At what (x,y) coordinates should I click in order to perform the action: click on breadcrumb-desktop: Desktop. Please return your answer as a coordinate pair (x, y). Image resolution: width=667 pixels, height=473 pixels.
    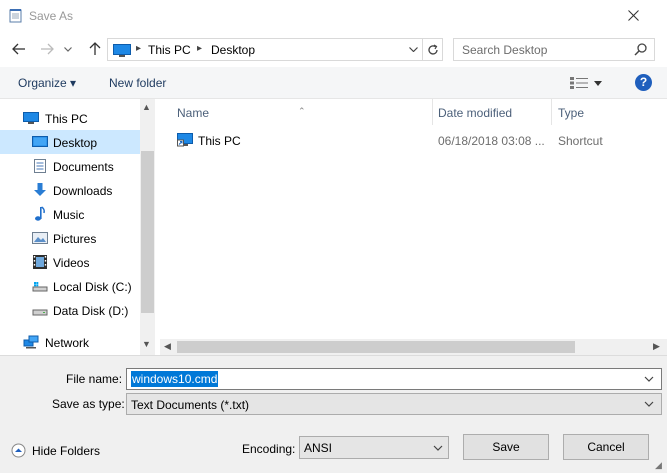
    Looking at the image, I should click on (233, 50).